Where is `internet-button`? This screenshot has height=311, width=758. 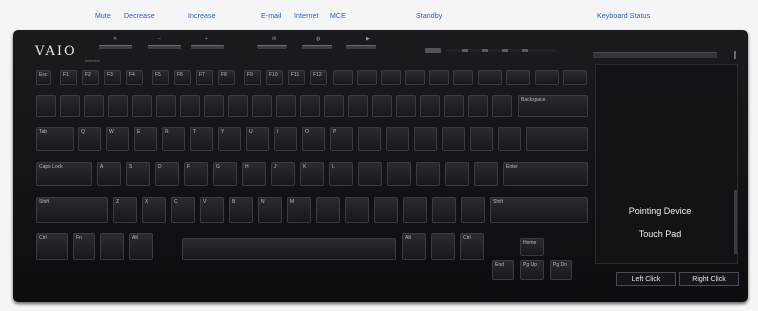 internet-button is located at coordinates (317, 47).